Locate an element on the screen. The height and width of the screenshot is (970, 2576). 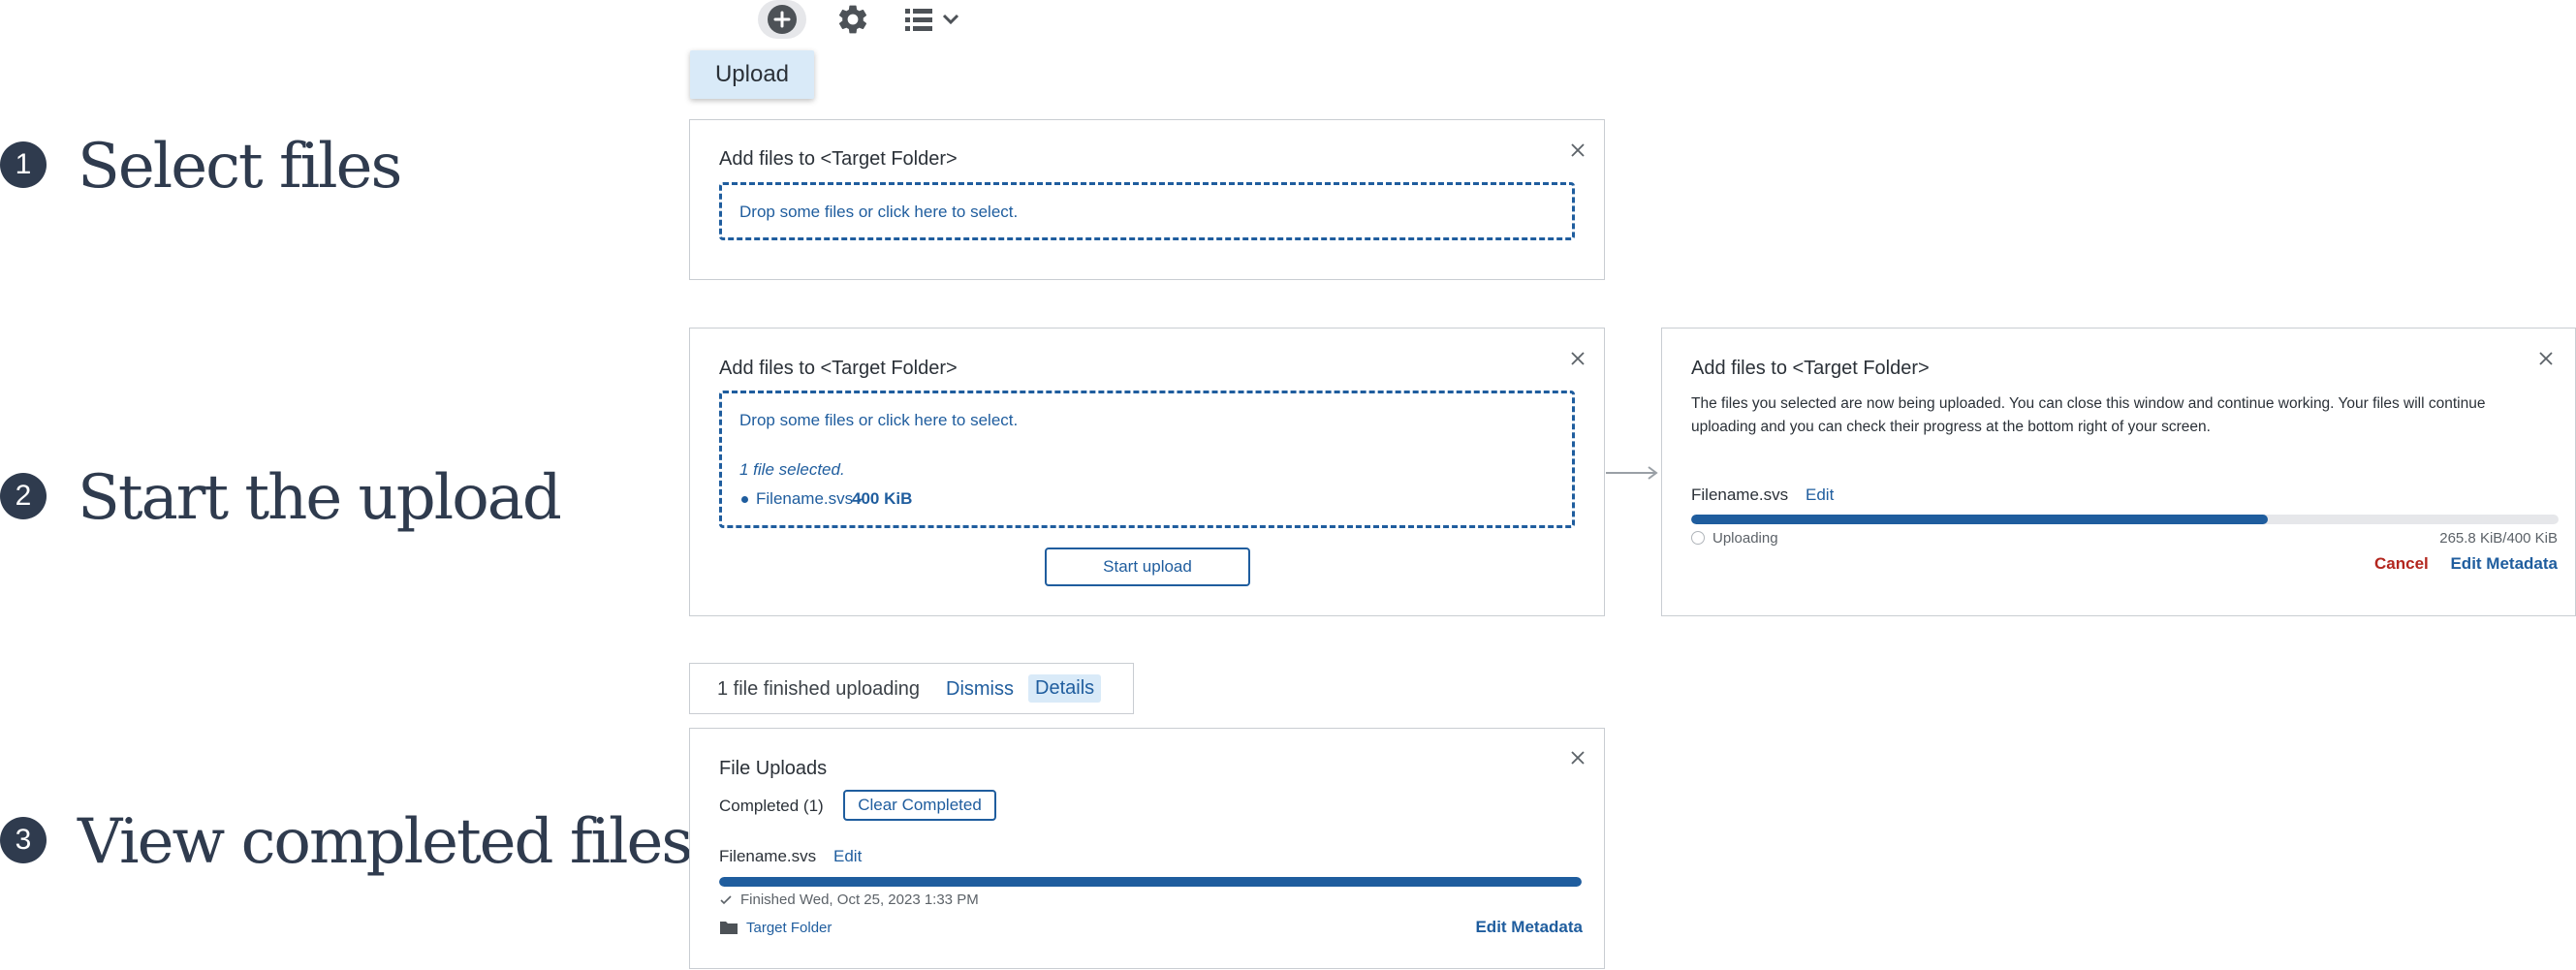
panel-title: File Uploads is located at coordinates (773, 769).